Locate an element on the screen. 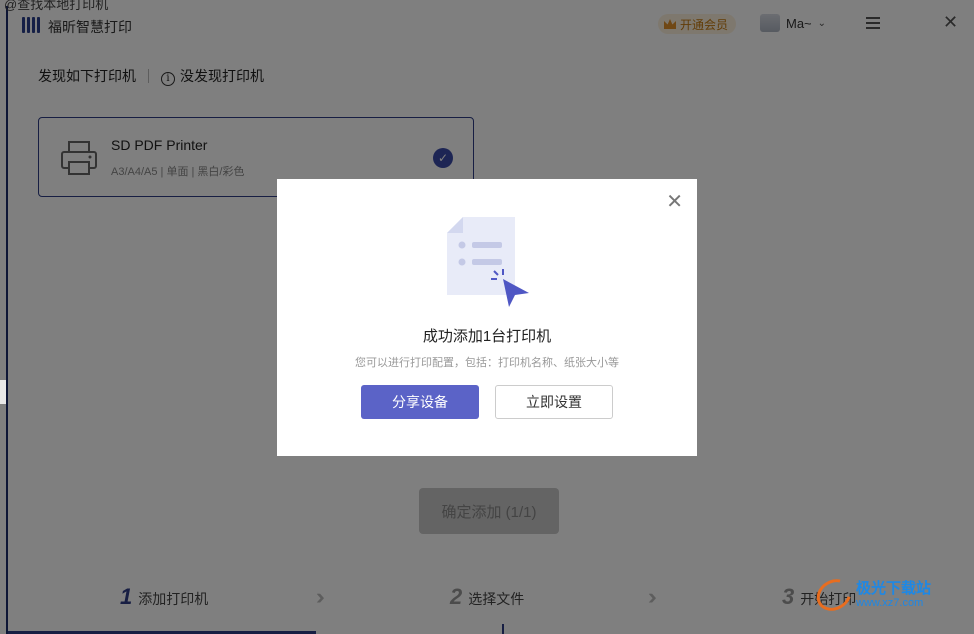 Image resolution: width=974 pixels, height=634 pixels. background-window-text: @查找本地打印机 is located at coordinates (56, 6).